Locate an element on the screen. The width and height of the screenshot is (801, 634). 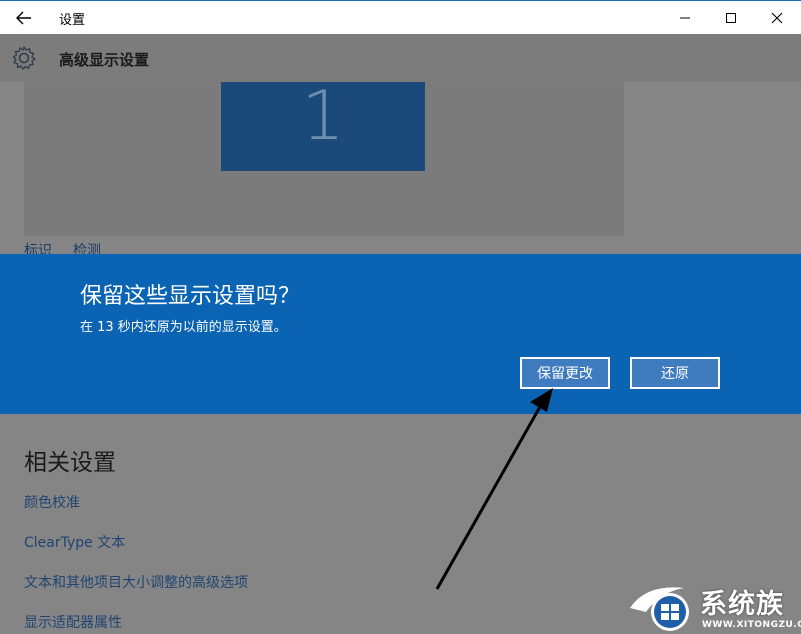
detect-link: 检测 is located at coordinates (87, 247).